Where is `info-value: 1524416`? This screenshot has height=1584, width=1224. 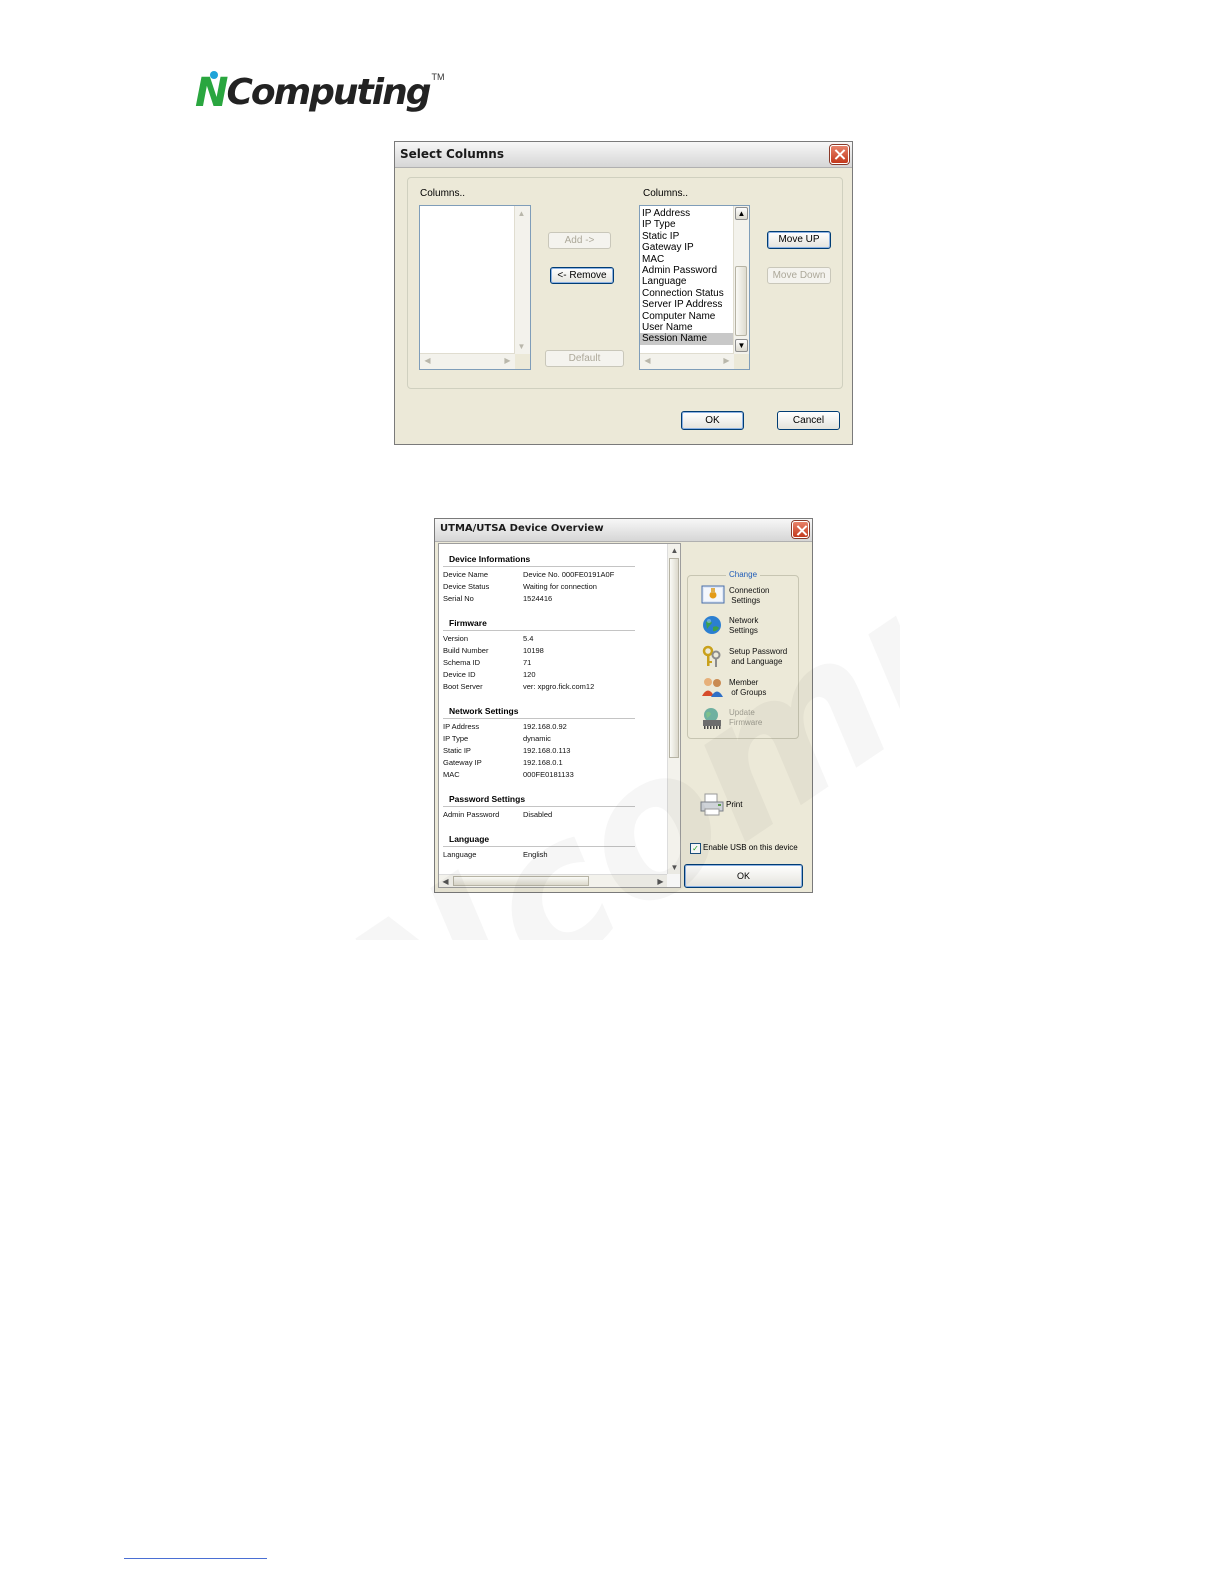
info-value: 1524416 is located at coordinates (538, 598).